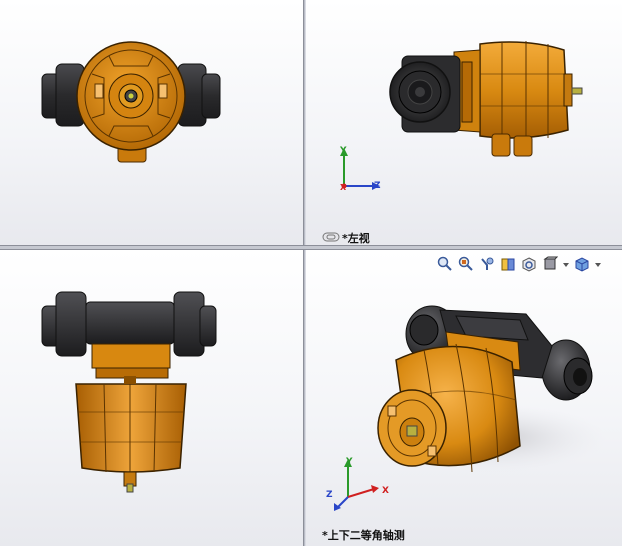 The image size is (622, 546). I want to click on triad-iso-y-label: Y, so click(349, 462).